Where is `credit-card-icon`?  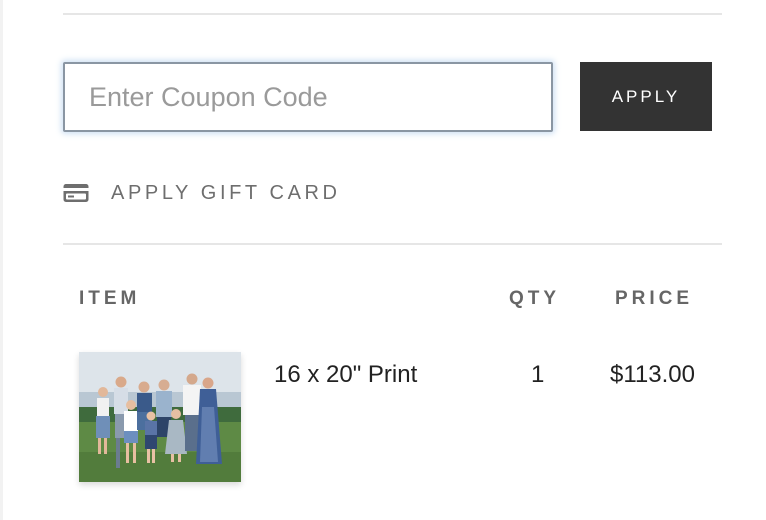
credit-card-icon is located at coordinates (76, 193).